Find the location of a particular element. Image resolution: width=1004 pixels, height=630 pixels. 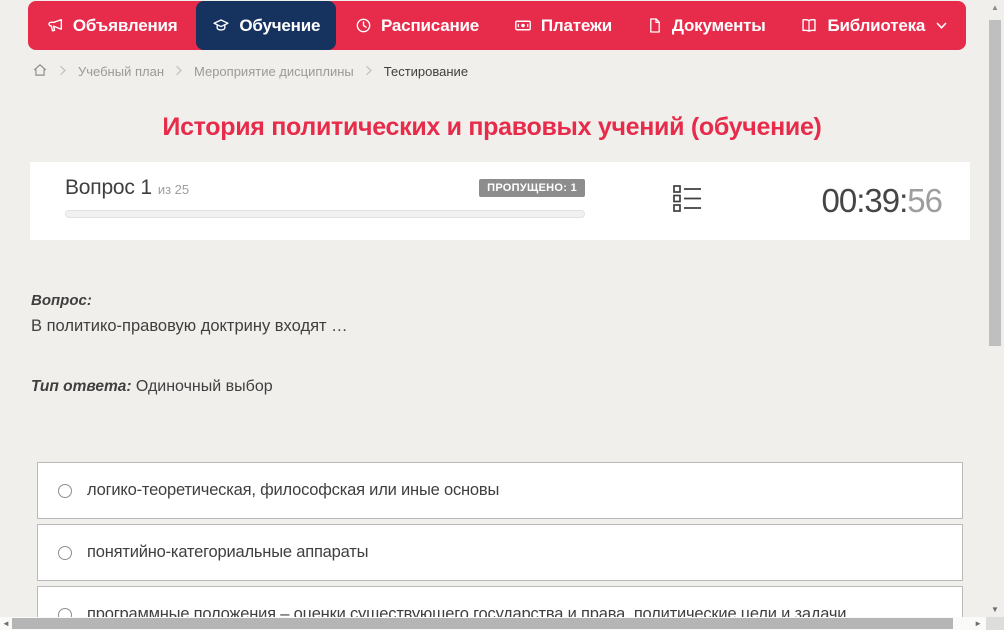

progress-bar is located at coordinates (325, 214).